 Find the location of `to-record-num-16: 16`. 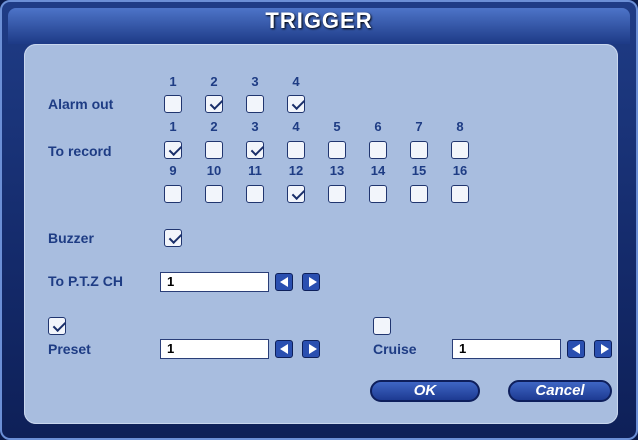

to-record-num-16: 16 is located at coordinates (460, 170).